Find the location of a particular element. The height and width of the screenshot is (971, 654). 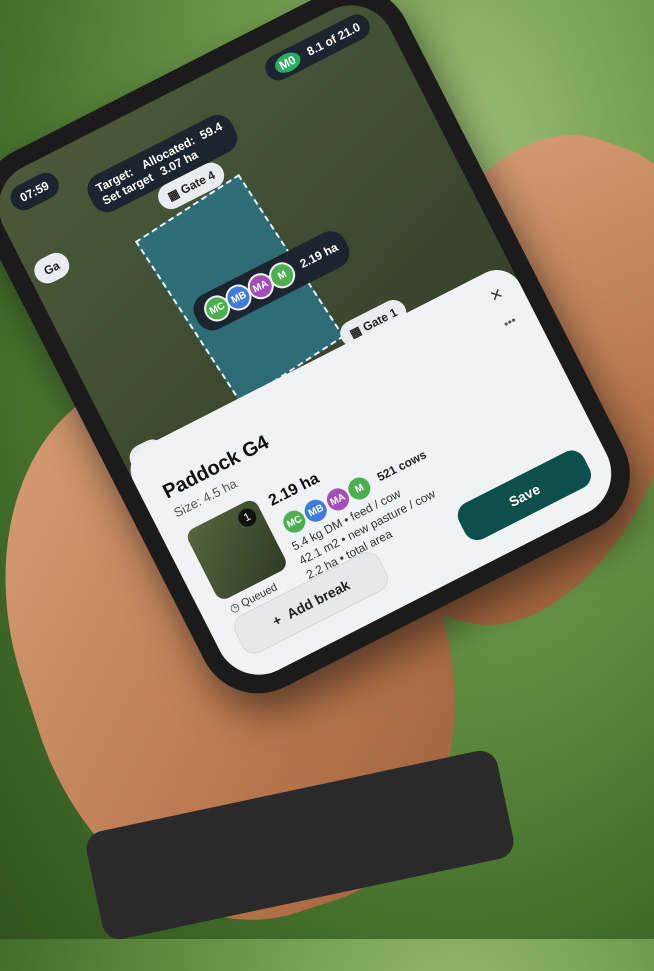

more-options-button: ••• is located at coordinates (510, 322).